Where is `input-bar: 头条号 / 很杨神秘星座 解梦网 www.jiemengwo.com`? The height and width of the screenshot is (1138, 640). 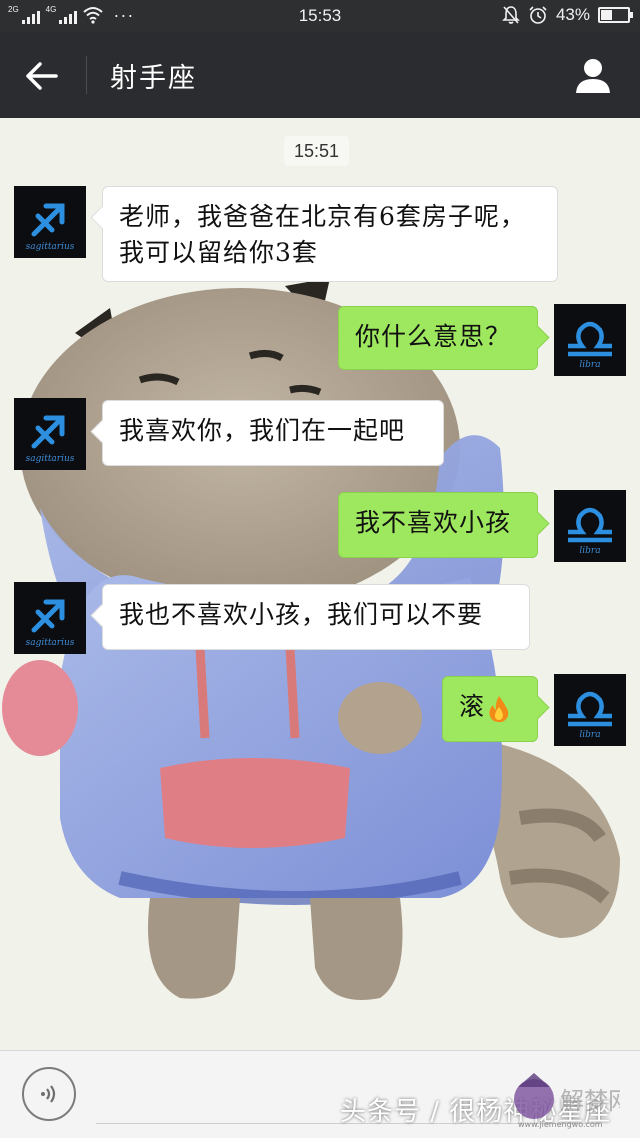
input-bar: 头条号 / 很杨神秘星座 解梦网 www.jiemengwo.com is located at coordinates (320, 1094).